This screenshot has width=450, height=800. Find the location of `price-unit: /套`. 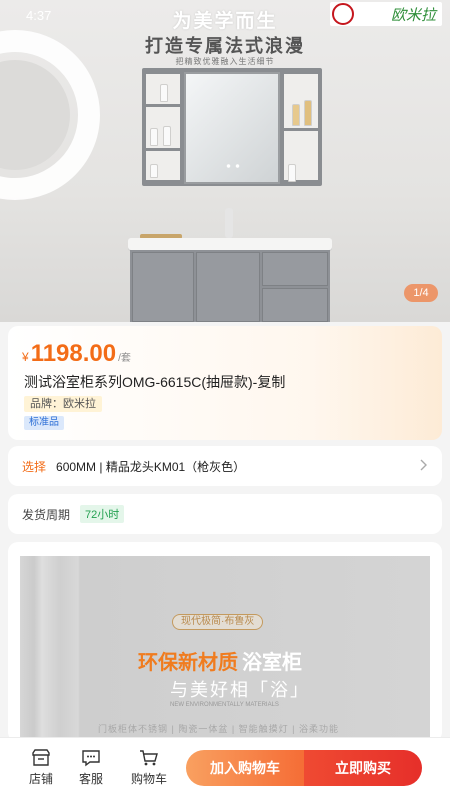

price-unit: /套 is located at coordinates (124, 358).